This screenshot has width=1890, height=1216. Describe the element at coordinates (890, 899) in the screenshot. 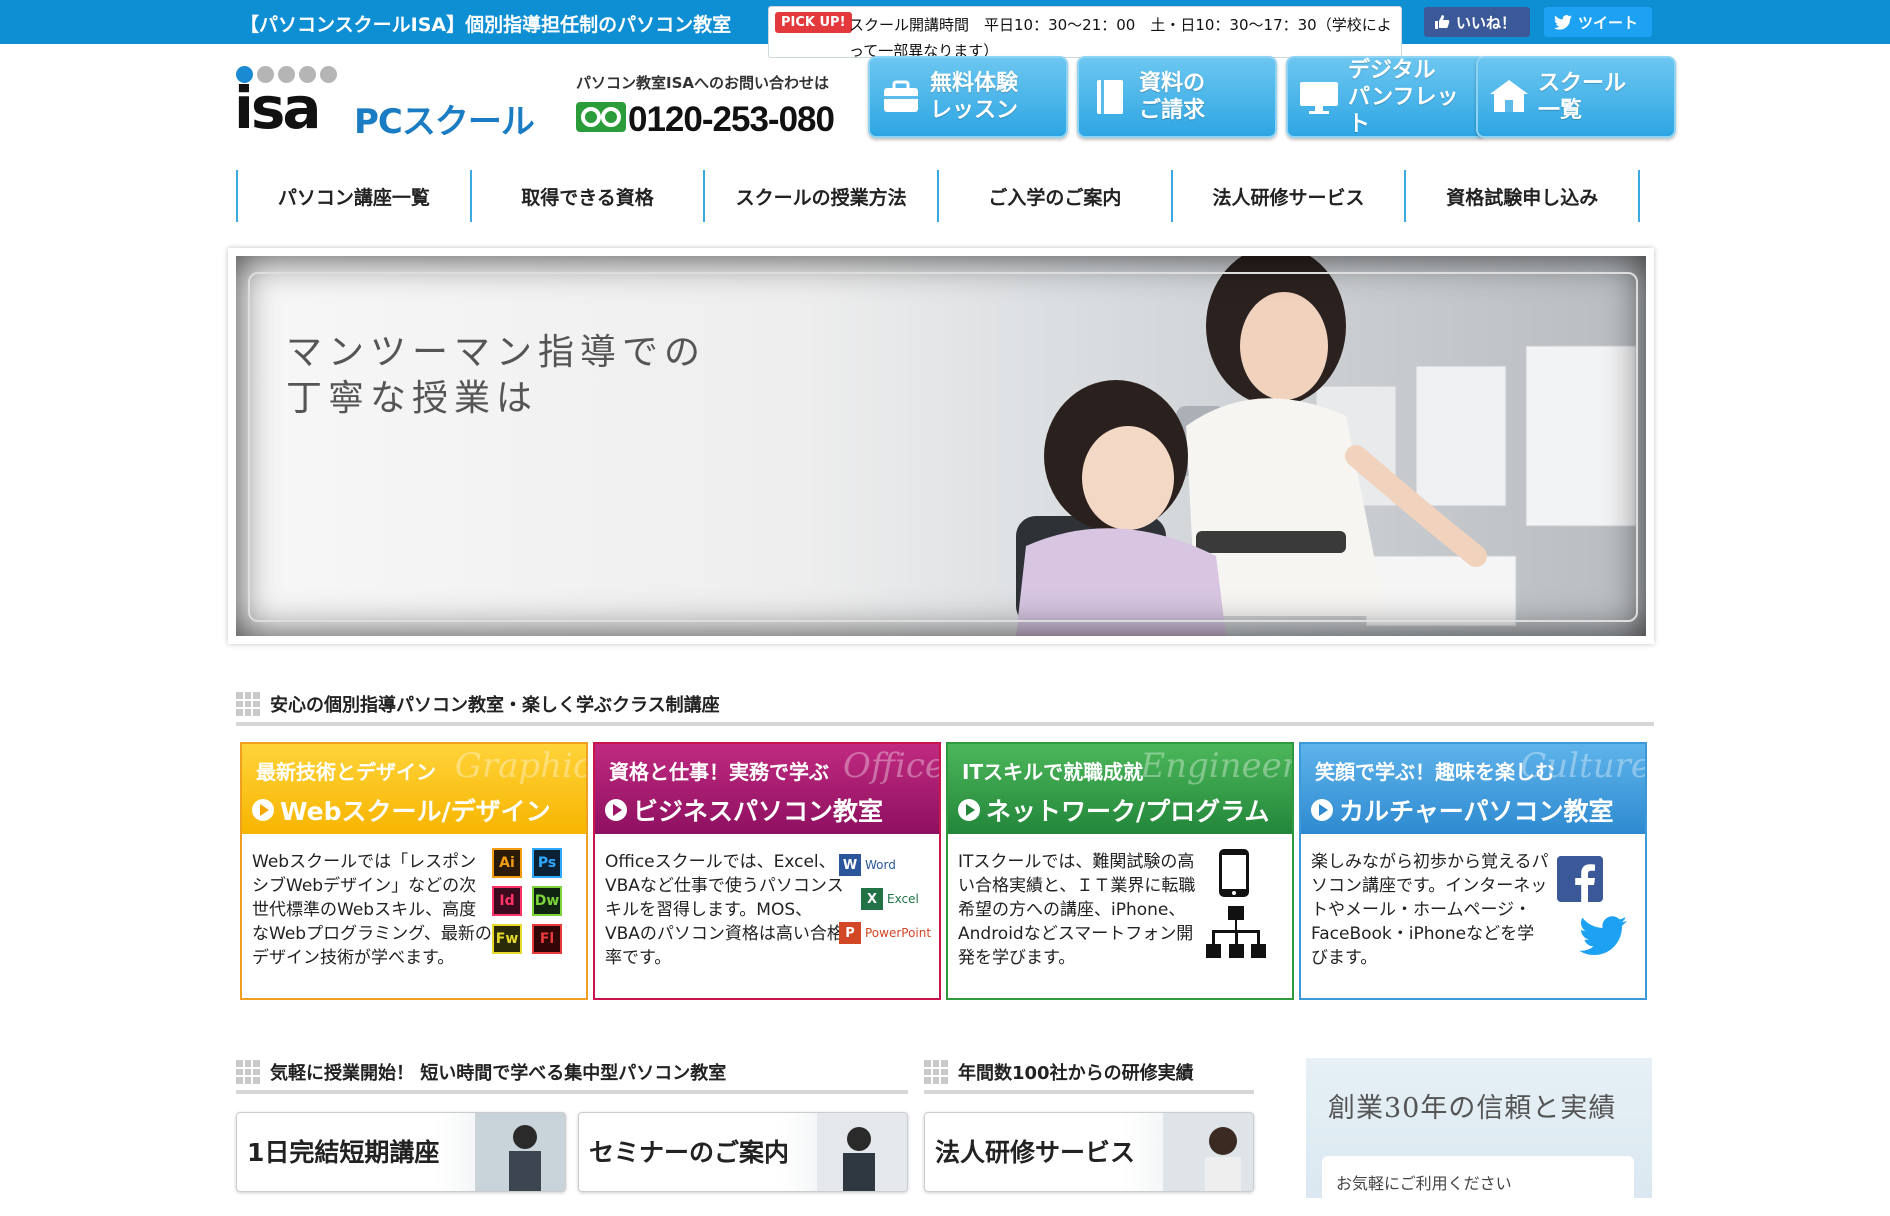

I see `excel-icon: X Excel` at that location.